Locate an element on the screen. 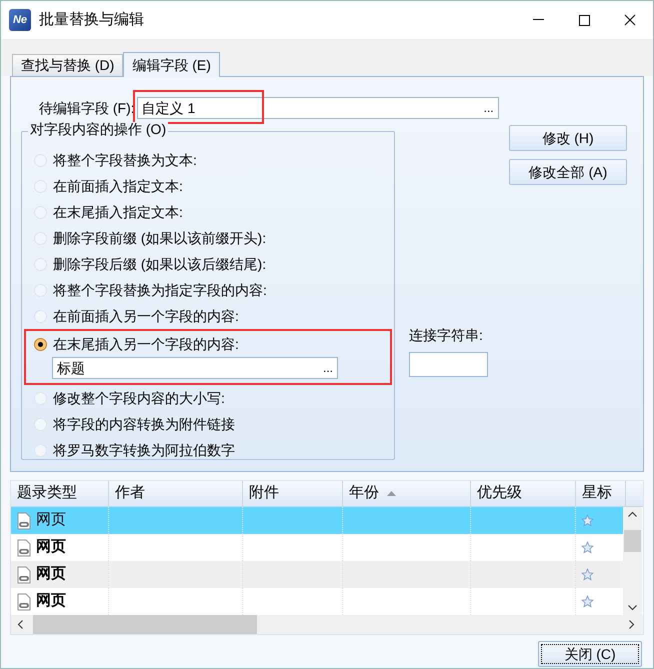  option-label: 在前面插入另一个字段的内容: is located at coordinates (146, 316).